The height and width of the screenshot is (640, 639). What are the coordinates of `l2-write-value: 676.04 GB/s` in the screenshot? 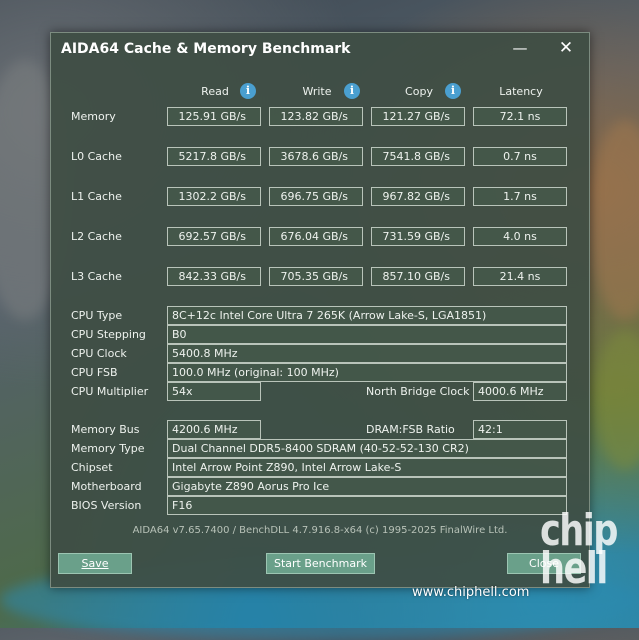 It's located at (316, 236).